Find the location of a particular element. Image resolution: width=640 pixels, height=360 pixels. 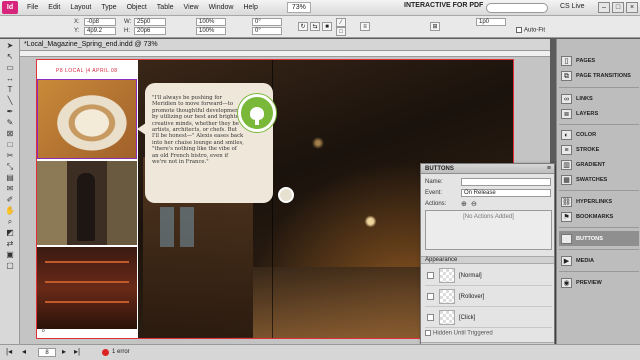

state-normal: [Normal] is located at coordinates (488, 276).